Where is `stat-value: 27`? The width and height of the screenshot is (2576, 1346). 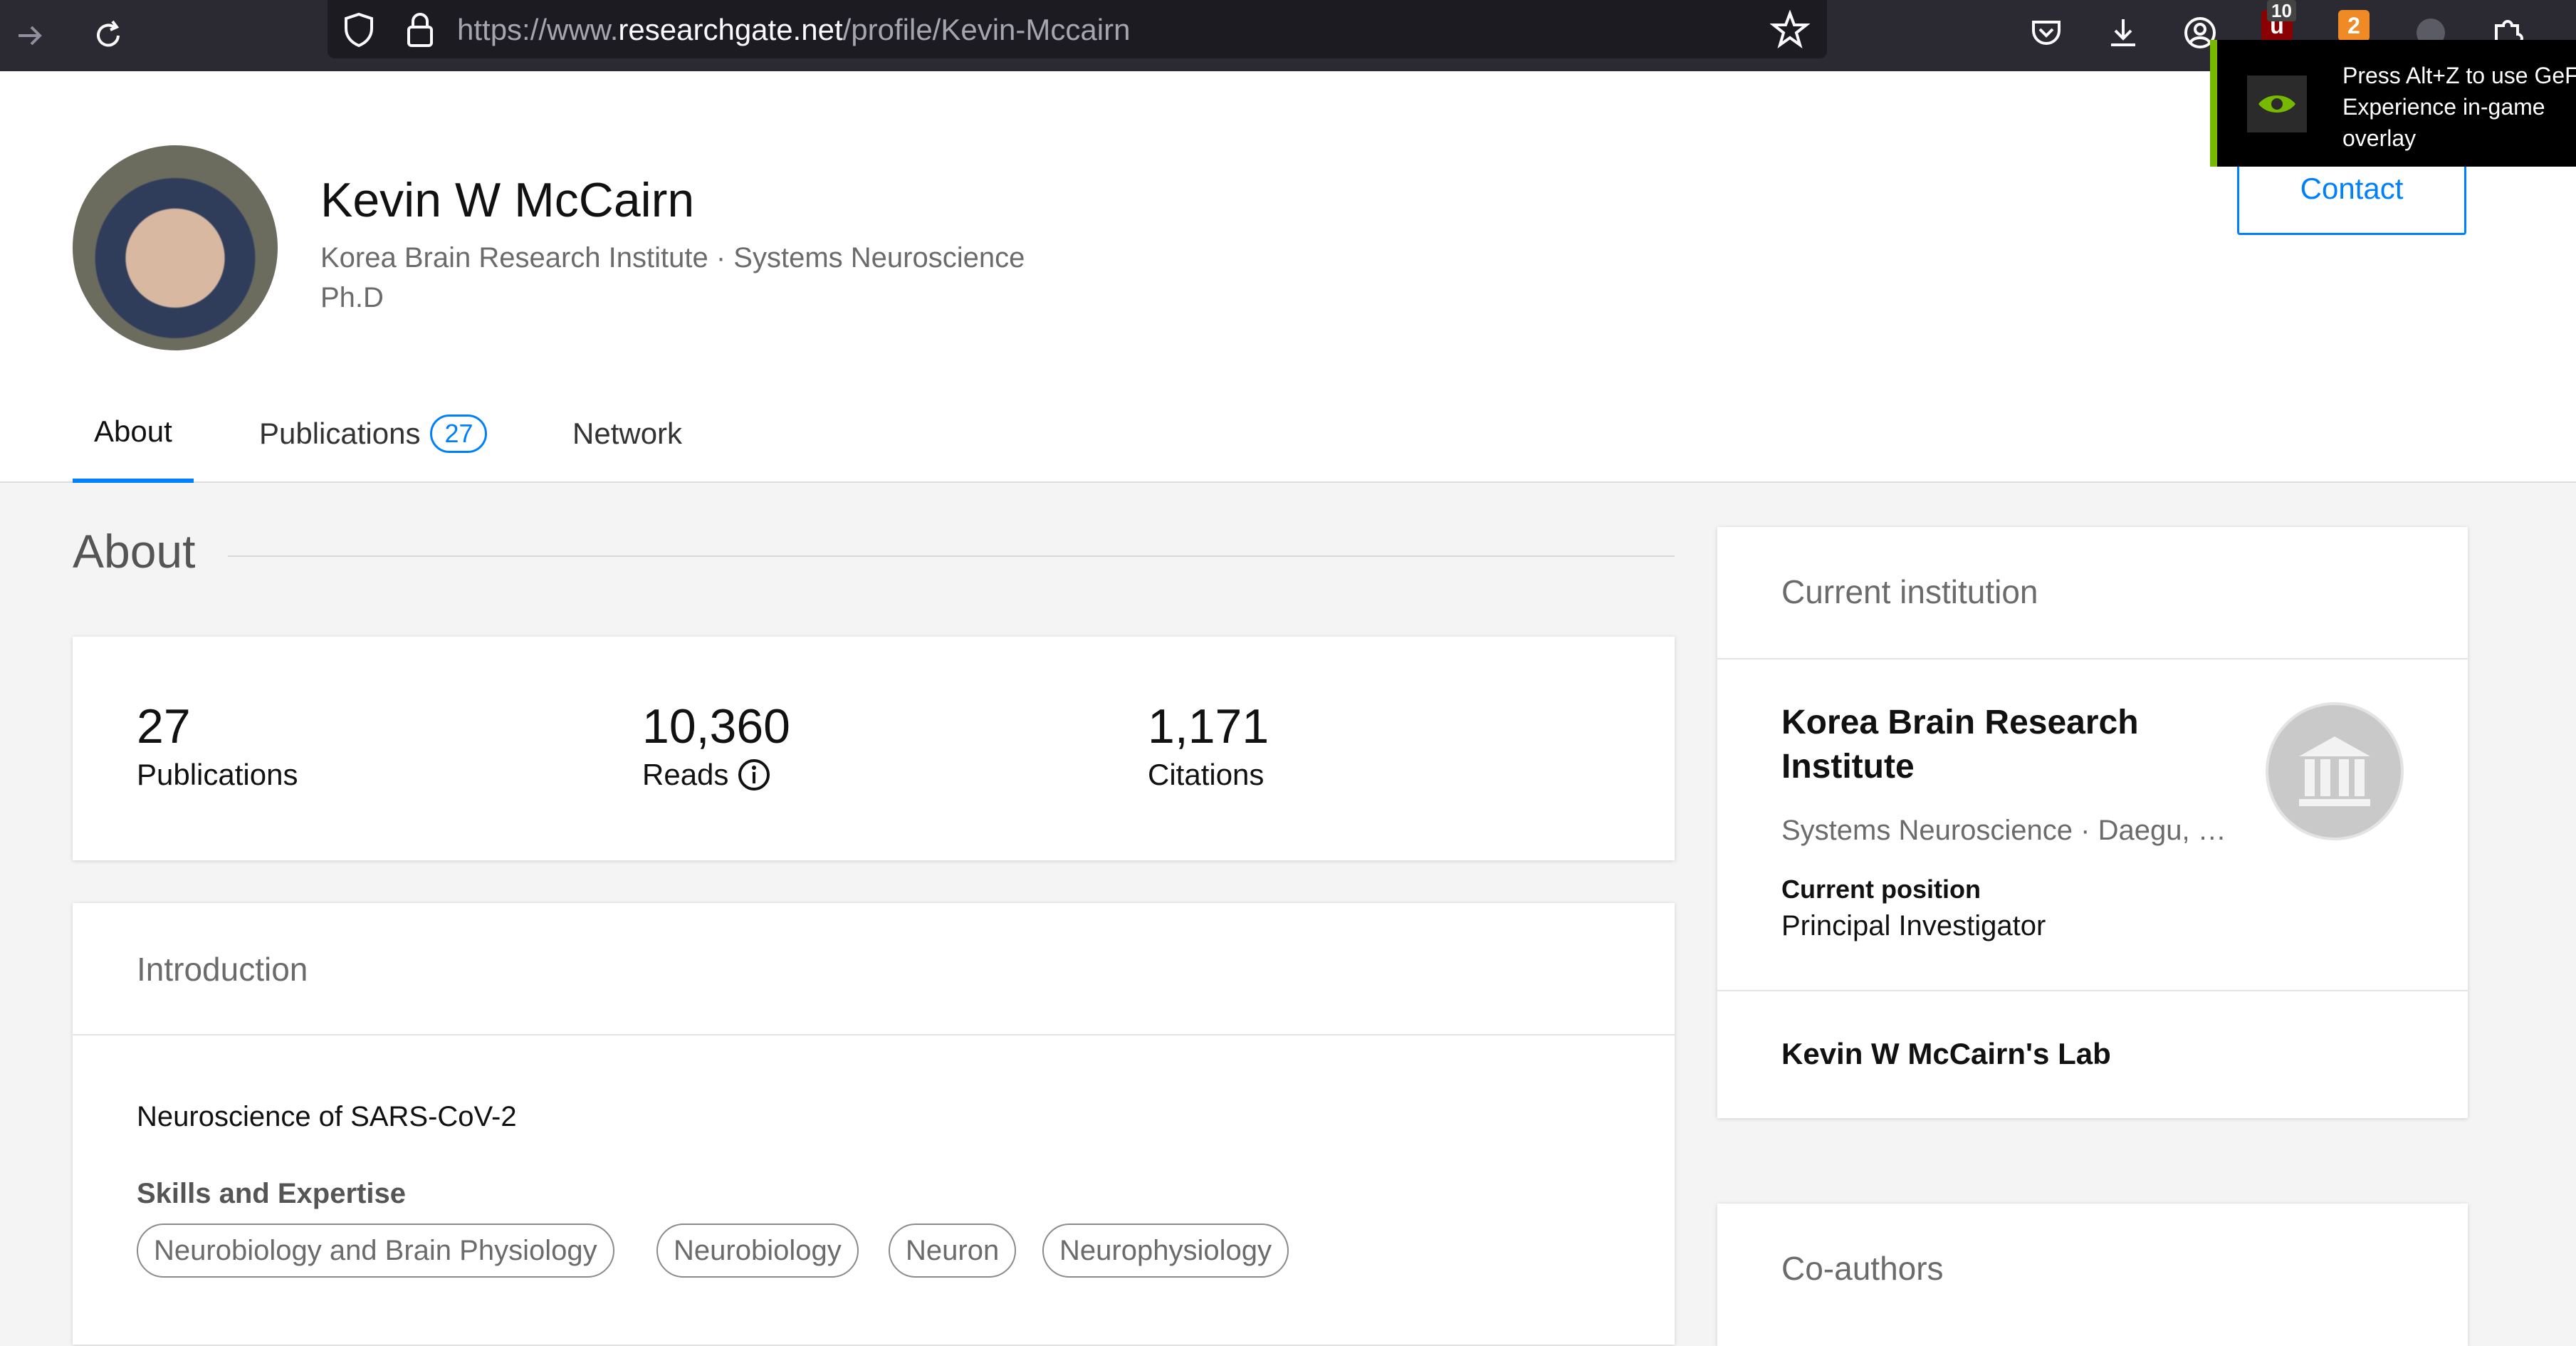
stat-value: 27 is located at coordinates (164, 726).